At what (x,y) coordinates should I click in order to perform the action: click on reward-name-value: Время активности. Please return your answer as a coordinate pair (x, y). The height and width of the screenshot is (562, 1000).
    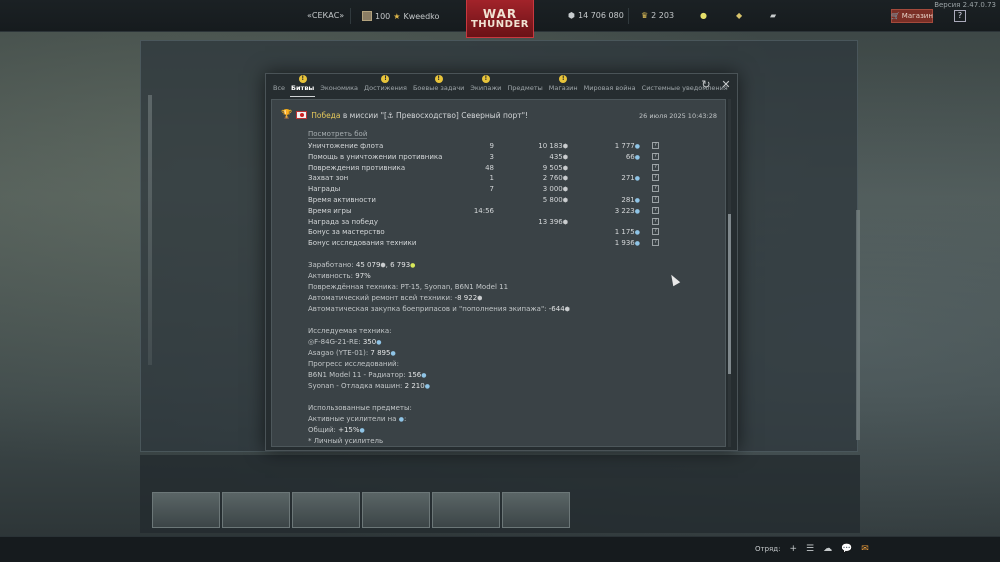
    Looking at the image, I should click on (342, 199).